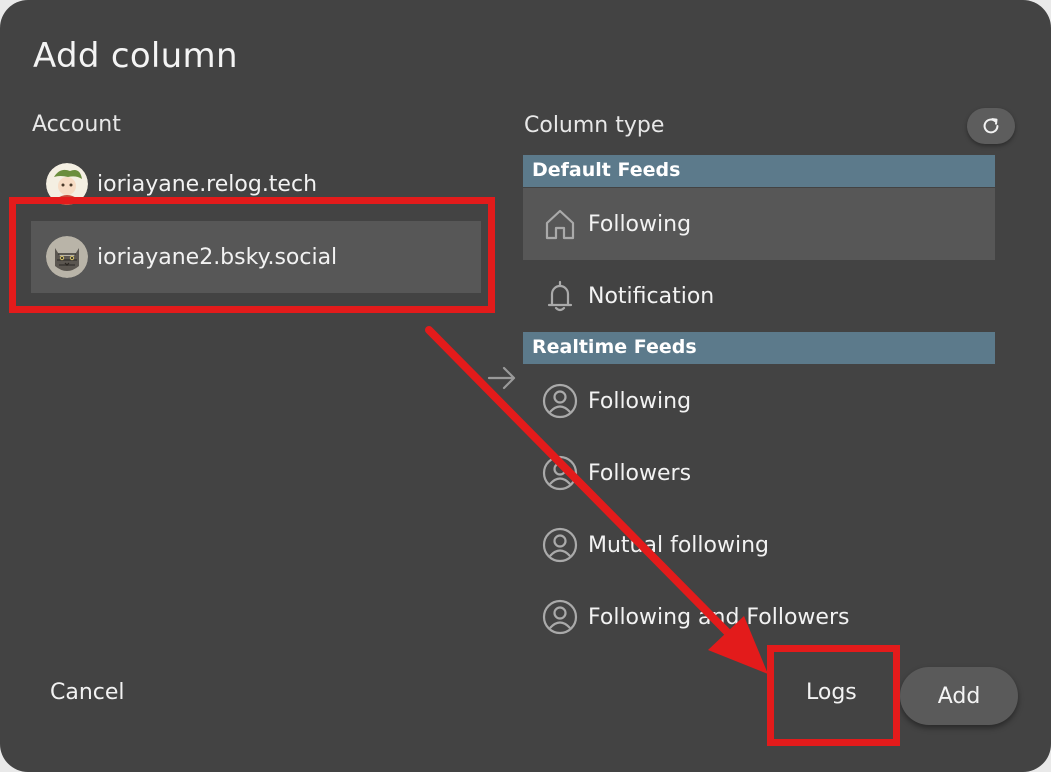 Image resolution: width=1051 pixels, height=772 pixels. I want to click on add-button: Add, so click(959, 696).